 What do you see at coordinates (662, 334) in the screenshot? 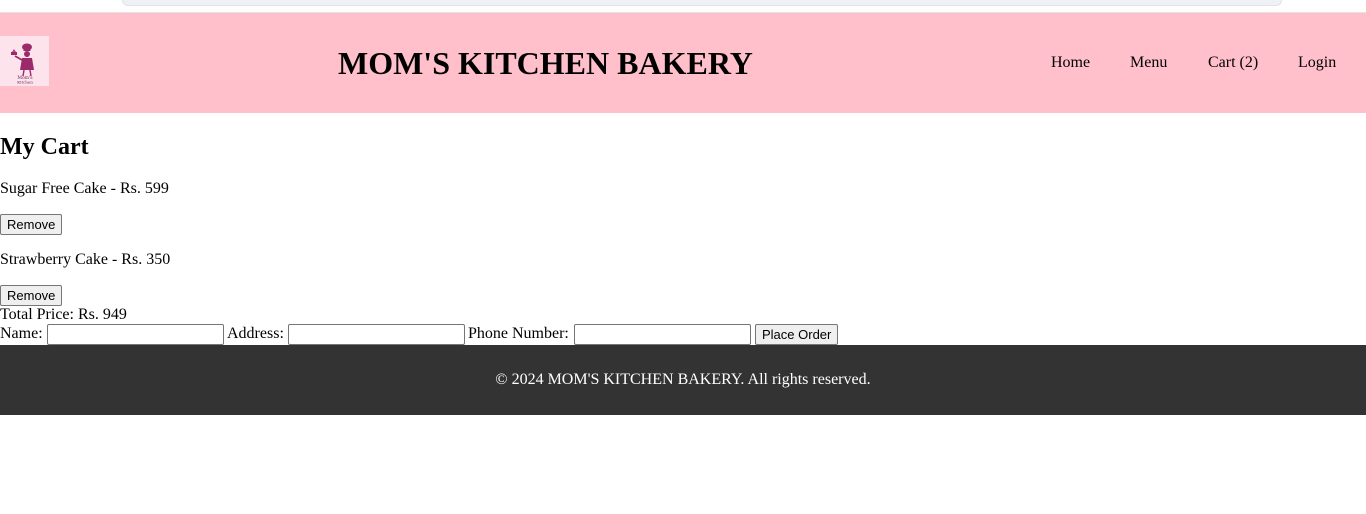
I see `phone-input` at bounding box center [662, 334].